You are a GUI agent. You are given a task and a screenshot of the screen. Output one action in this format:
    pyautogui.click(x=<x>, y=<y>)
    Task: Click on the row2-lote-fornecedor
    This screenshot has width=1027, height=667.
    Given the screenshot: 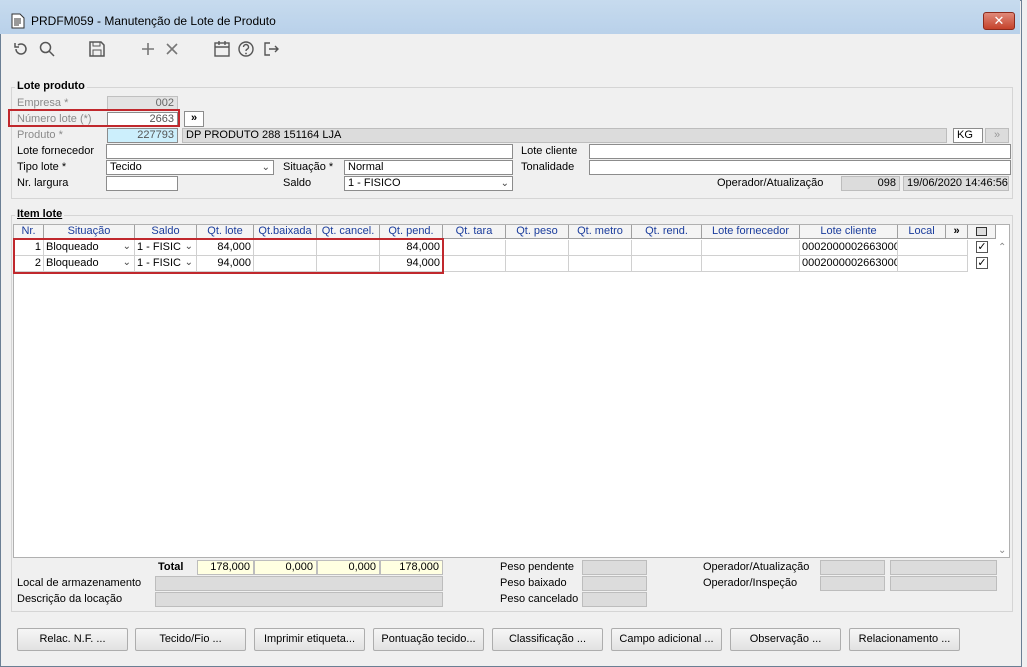 What is the action you would take?
    pyautogui.click(x=751, y=264)
    